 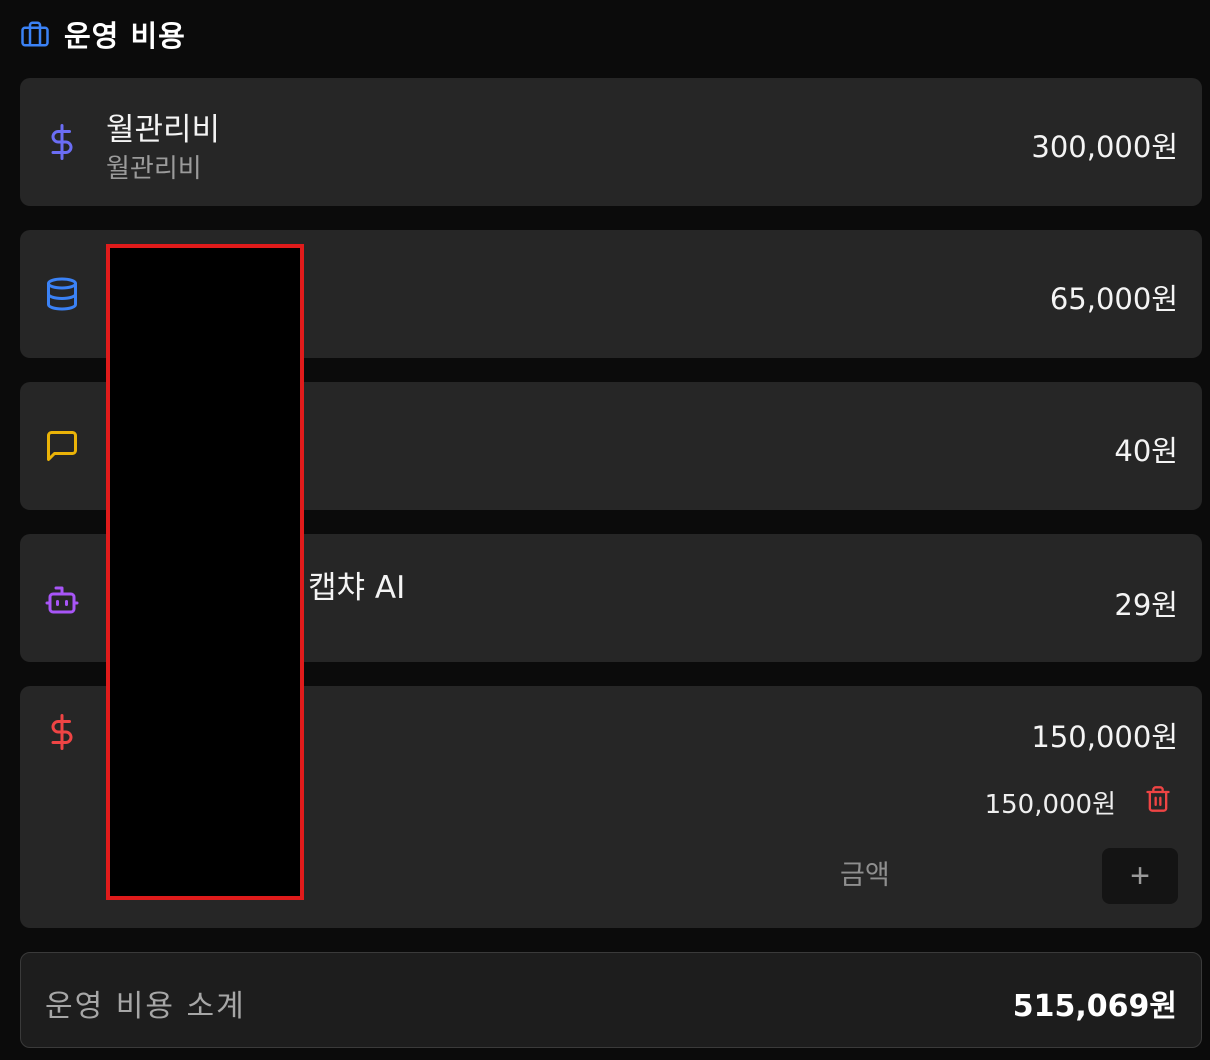 I want to click on add-button: +, so click(x=1140, y=876).